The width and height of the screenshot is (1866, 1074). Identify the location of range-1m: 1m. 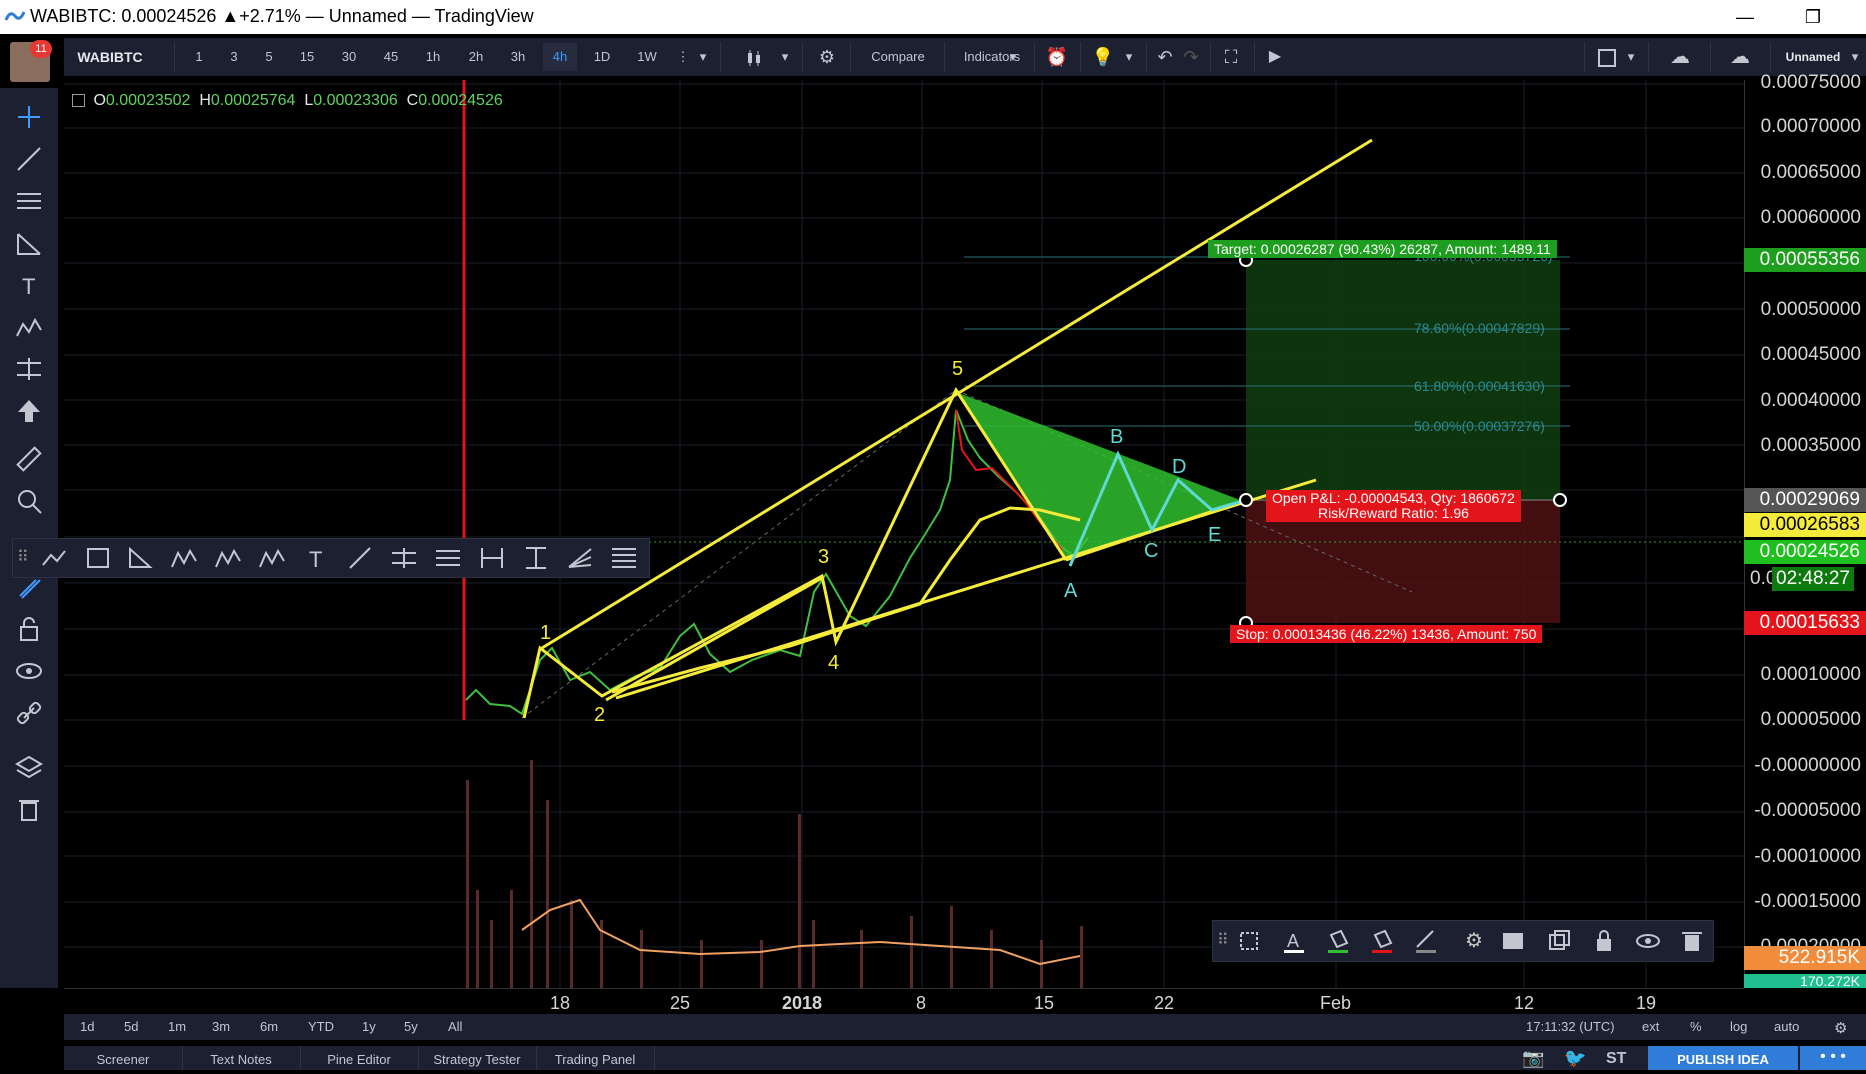
(177, 1026).